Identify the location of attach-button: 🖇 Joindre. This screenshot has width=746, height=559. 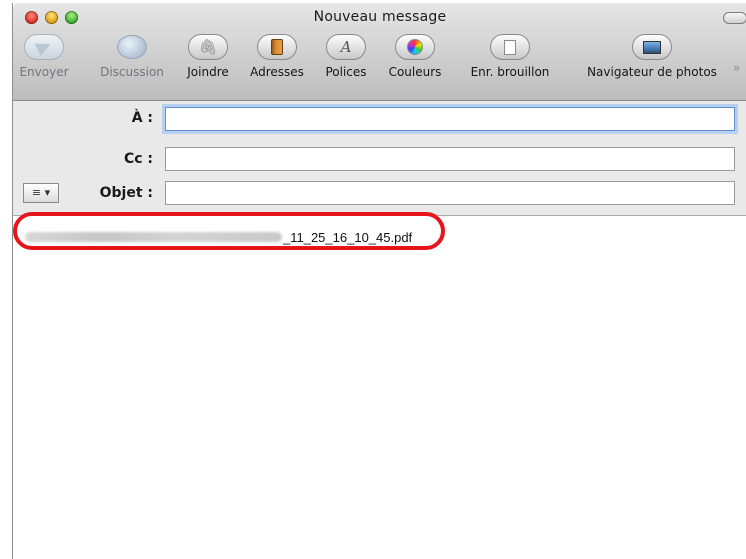
(208, 64).